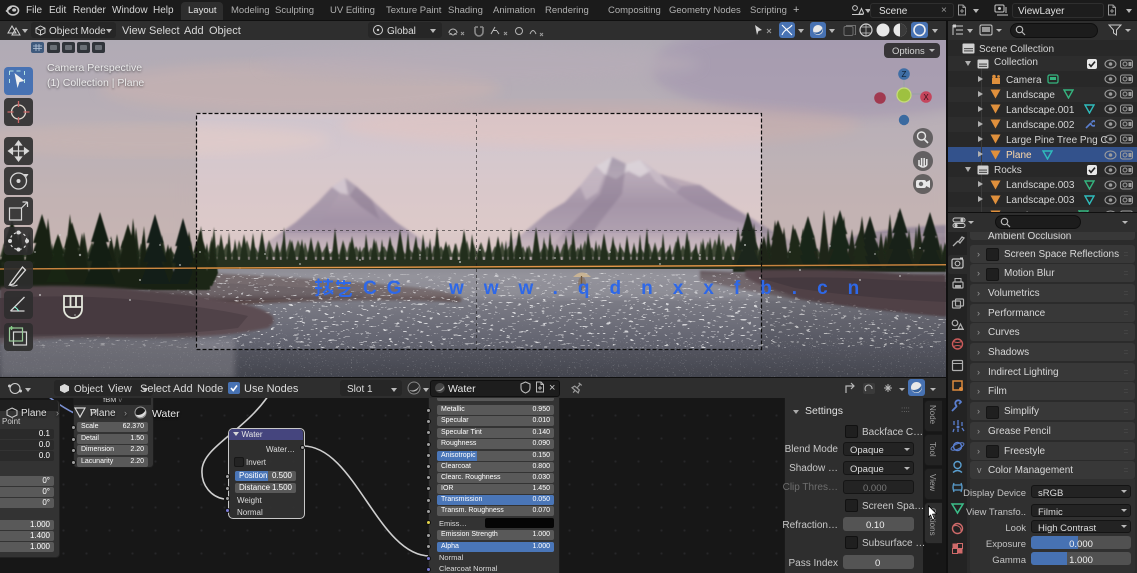  I want to click on svg-text: X, so click(926, 97).